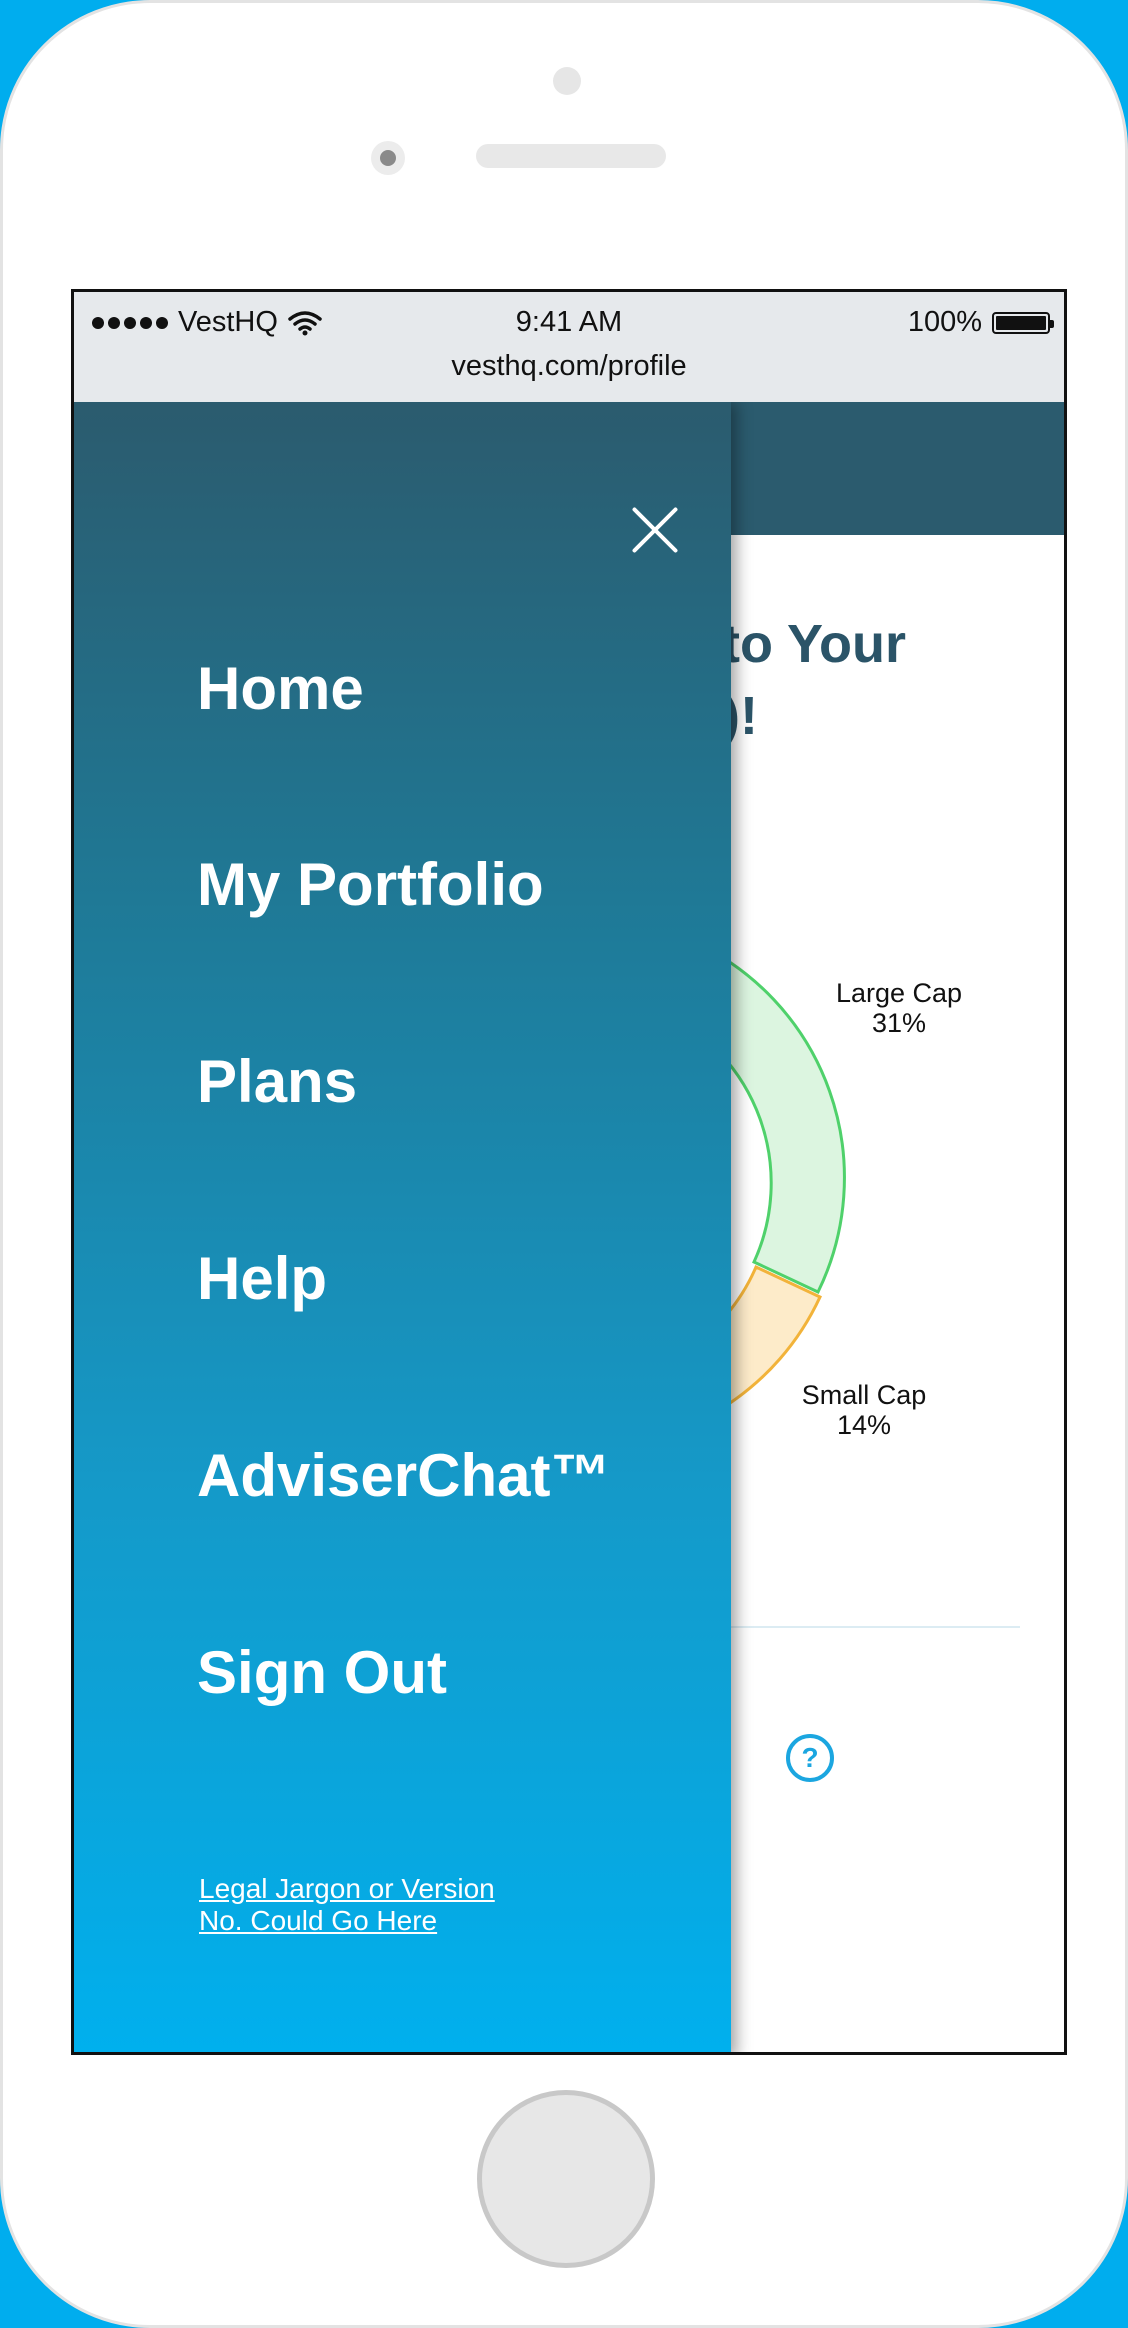 This screenshot has height=2328, width=1128. What do you see at coordinates (571, 156) in the screenshot?
I see `earpiece-speaker` at bounding box center [571, 156].